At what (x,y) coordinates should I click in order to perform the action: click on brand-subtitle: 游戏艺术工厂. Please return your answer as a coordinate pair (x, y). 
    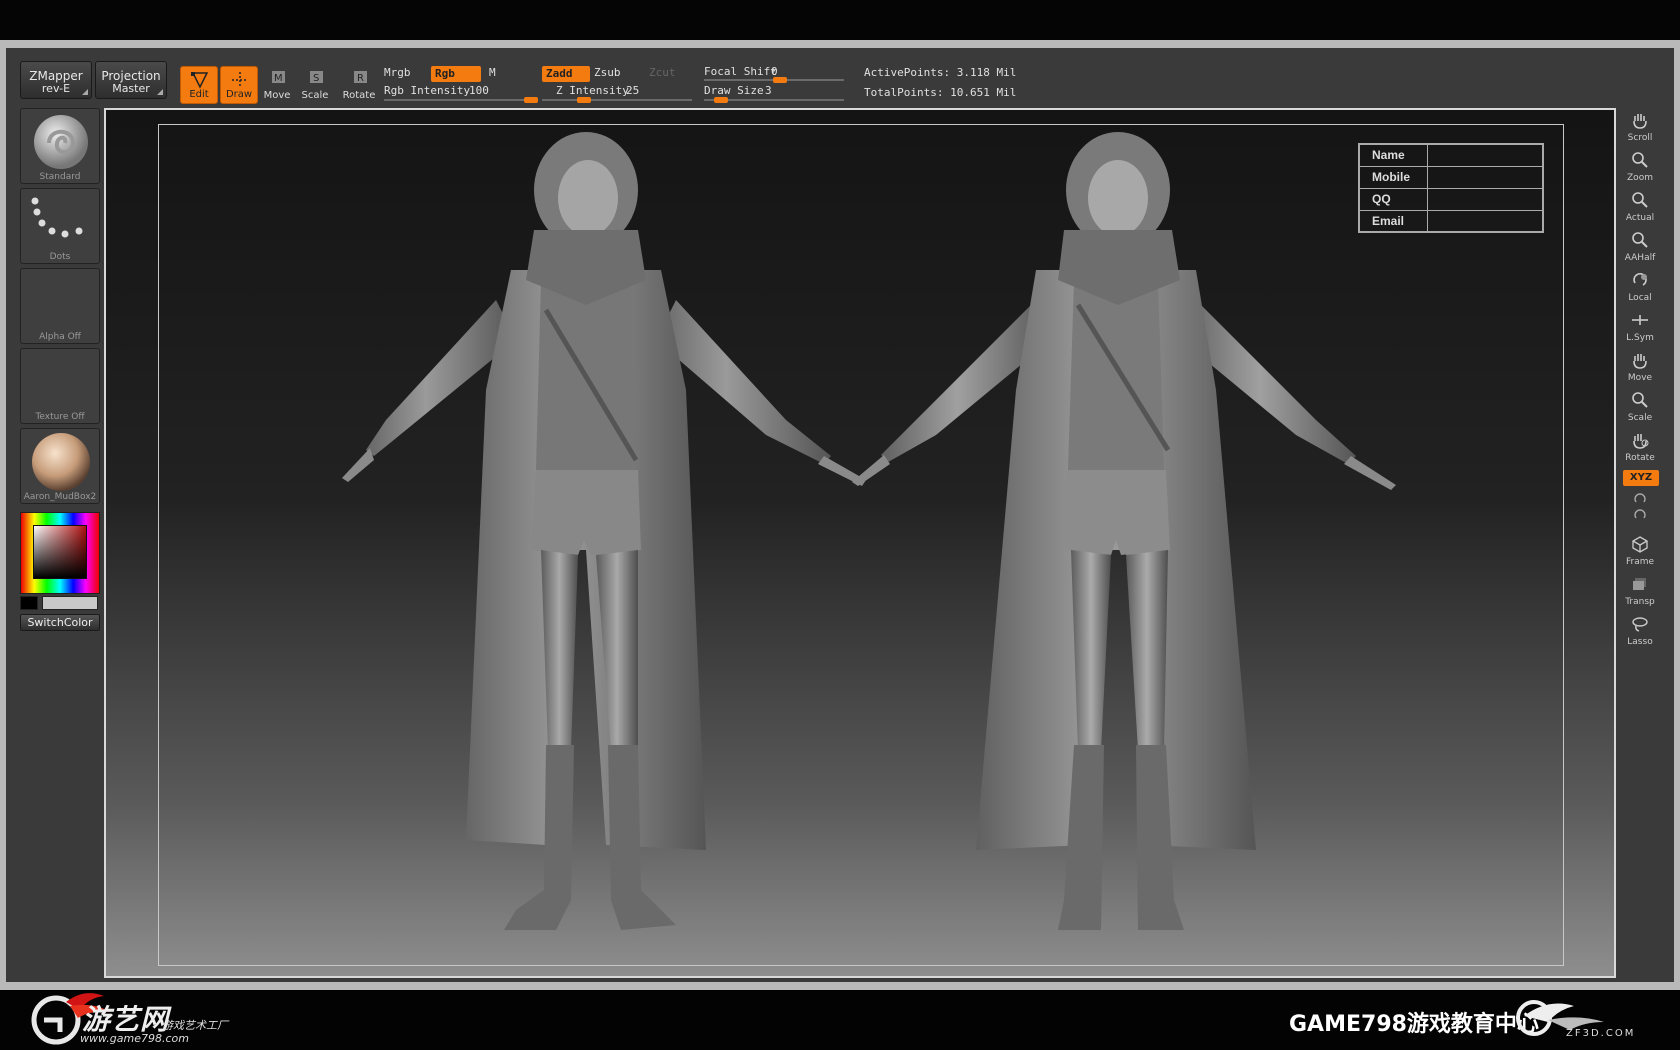
    Looking at the image, I should click on (195, 1025).